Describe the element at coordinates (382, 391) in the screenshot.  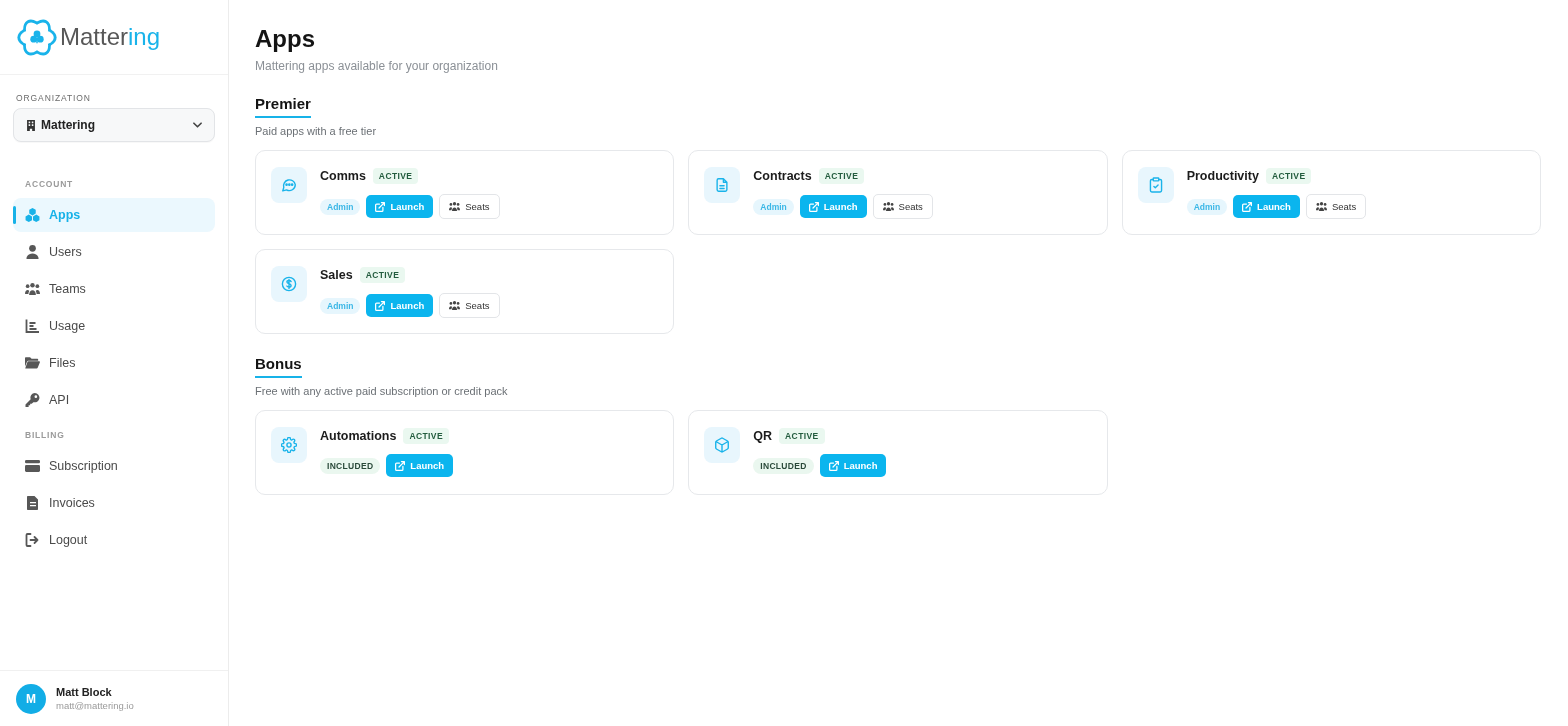
I see `section-description: Free with any active paid subscription or credit pack` at that location.